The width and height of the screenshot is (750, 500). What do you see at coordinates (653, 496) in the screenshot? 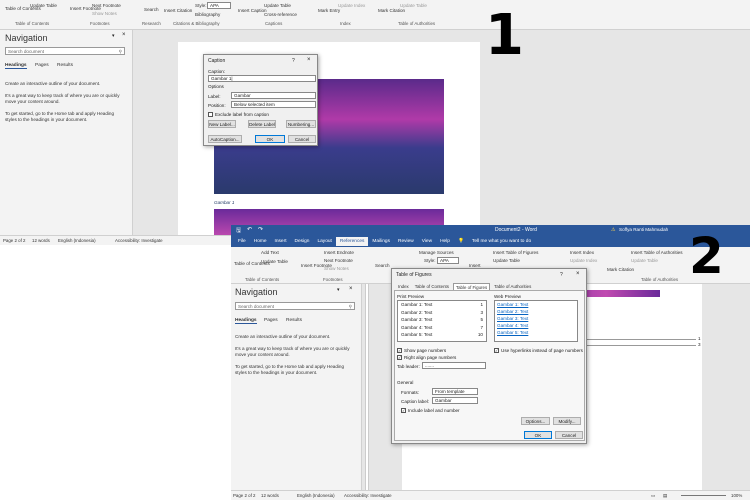
I see `focus-icon: ▭` at bounding box center [653, 496].